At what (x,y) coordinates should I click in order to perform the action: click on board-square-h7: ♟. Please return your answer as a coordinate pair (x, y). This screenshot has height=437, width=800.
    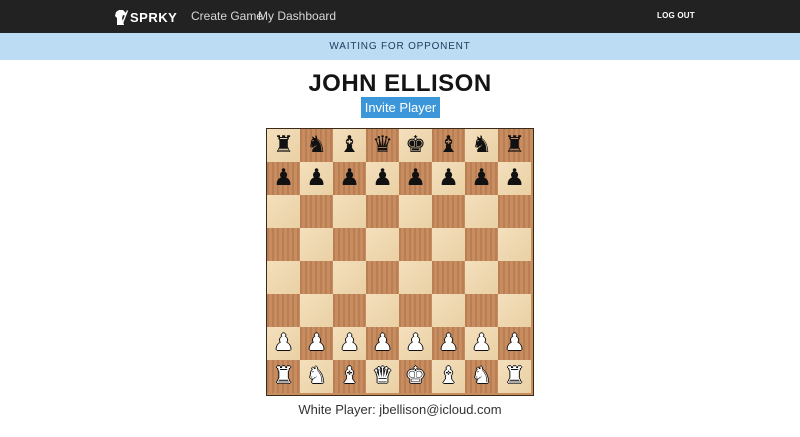
    Looking at the image, I should click on (514, 178).